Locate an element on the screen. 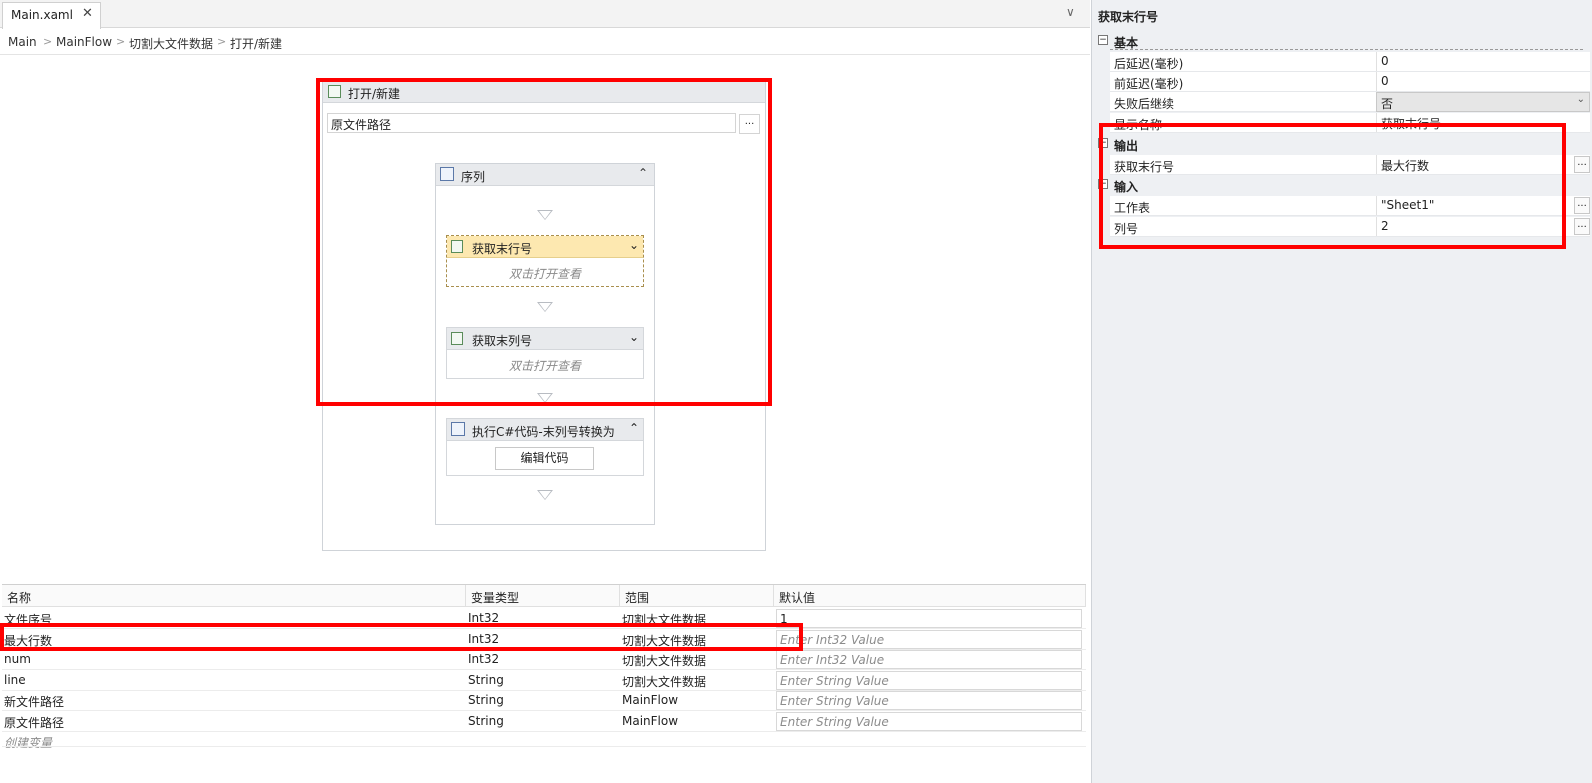  variable-name-cell: line is located at coordinates (234, 680).